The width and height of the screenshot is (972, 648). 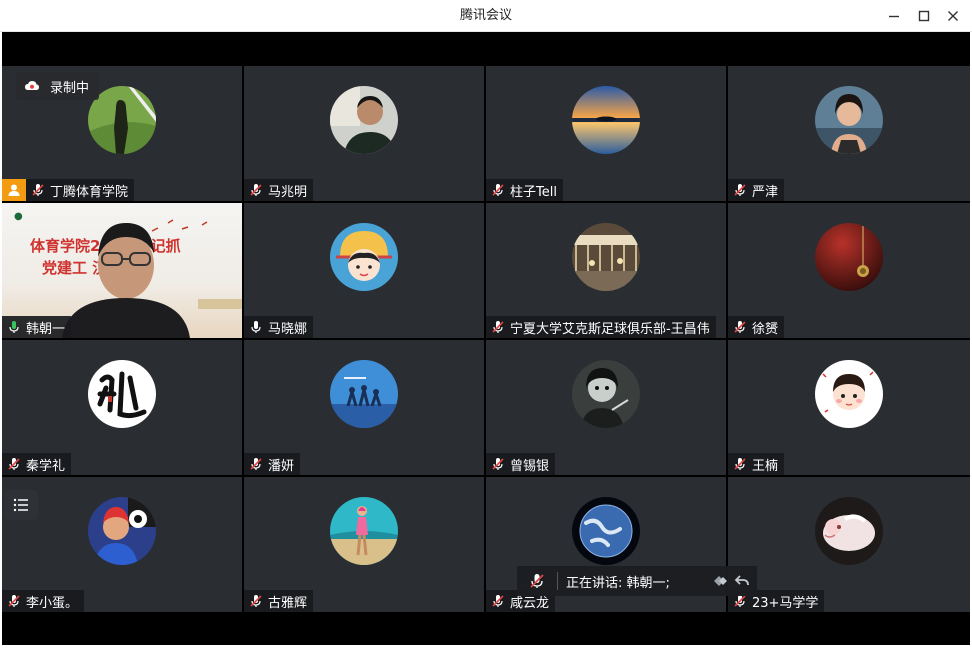 What do you see at coordinates (731, 581) in the screenshot?
I see `speaking-actions` at bounding box center [731, 581].